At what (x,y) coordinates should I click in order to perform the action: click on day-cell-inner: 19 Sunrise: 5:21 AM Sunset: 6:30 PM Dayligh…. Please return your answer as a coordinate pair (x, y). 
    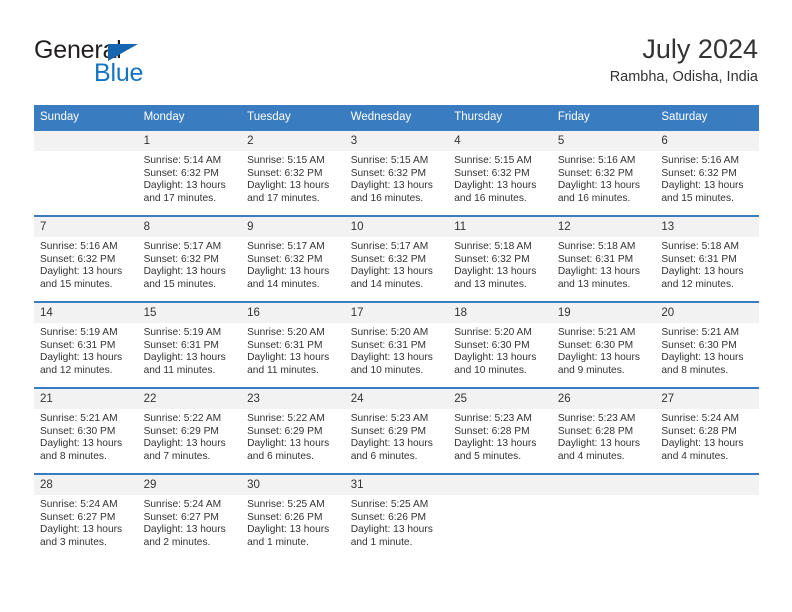
    Looking at the image, I should click on (603, 345).